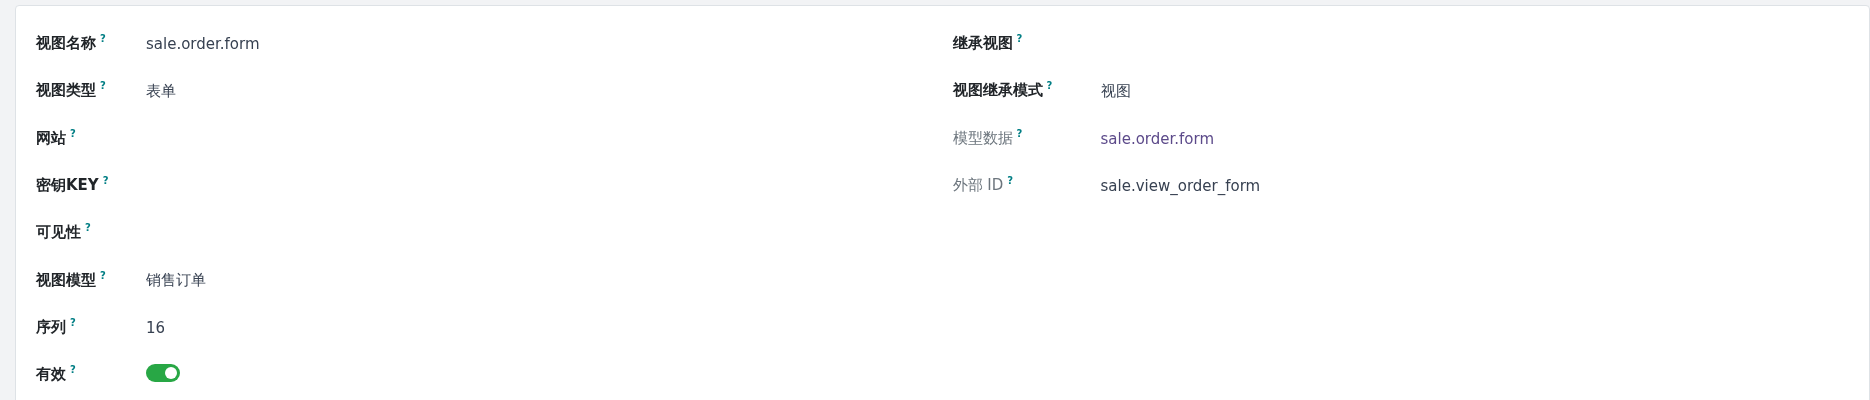 The width and height of the screenshot is (1870, 400). Describe the element at coordinates (163, 372) in the screenshot. I see `toggle-switch` at that location.